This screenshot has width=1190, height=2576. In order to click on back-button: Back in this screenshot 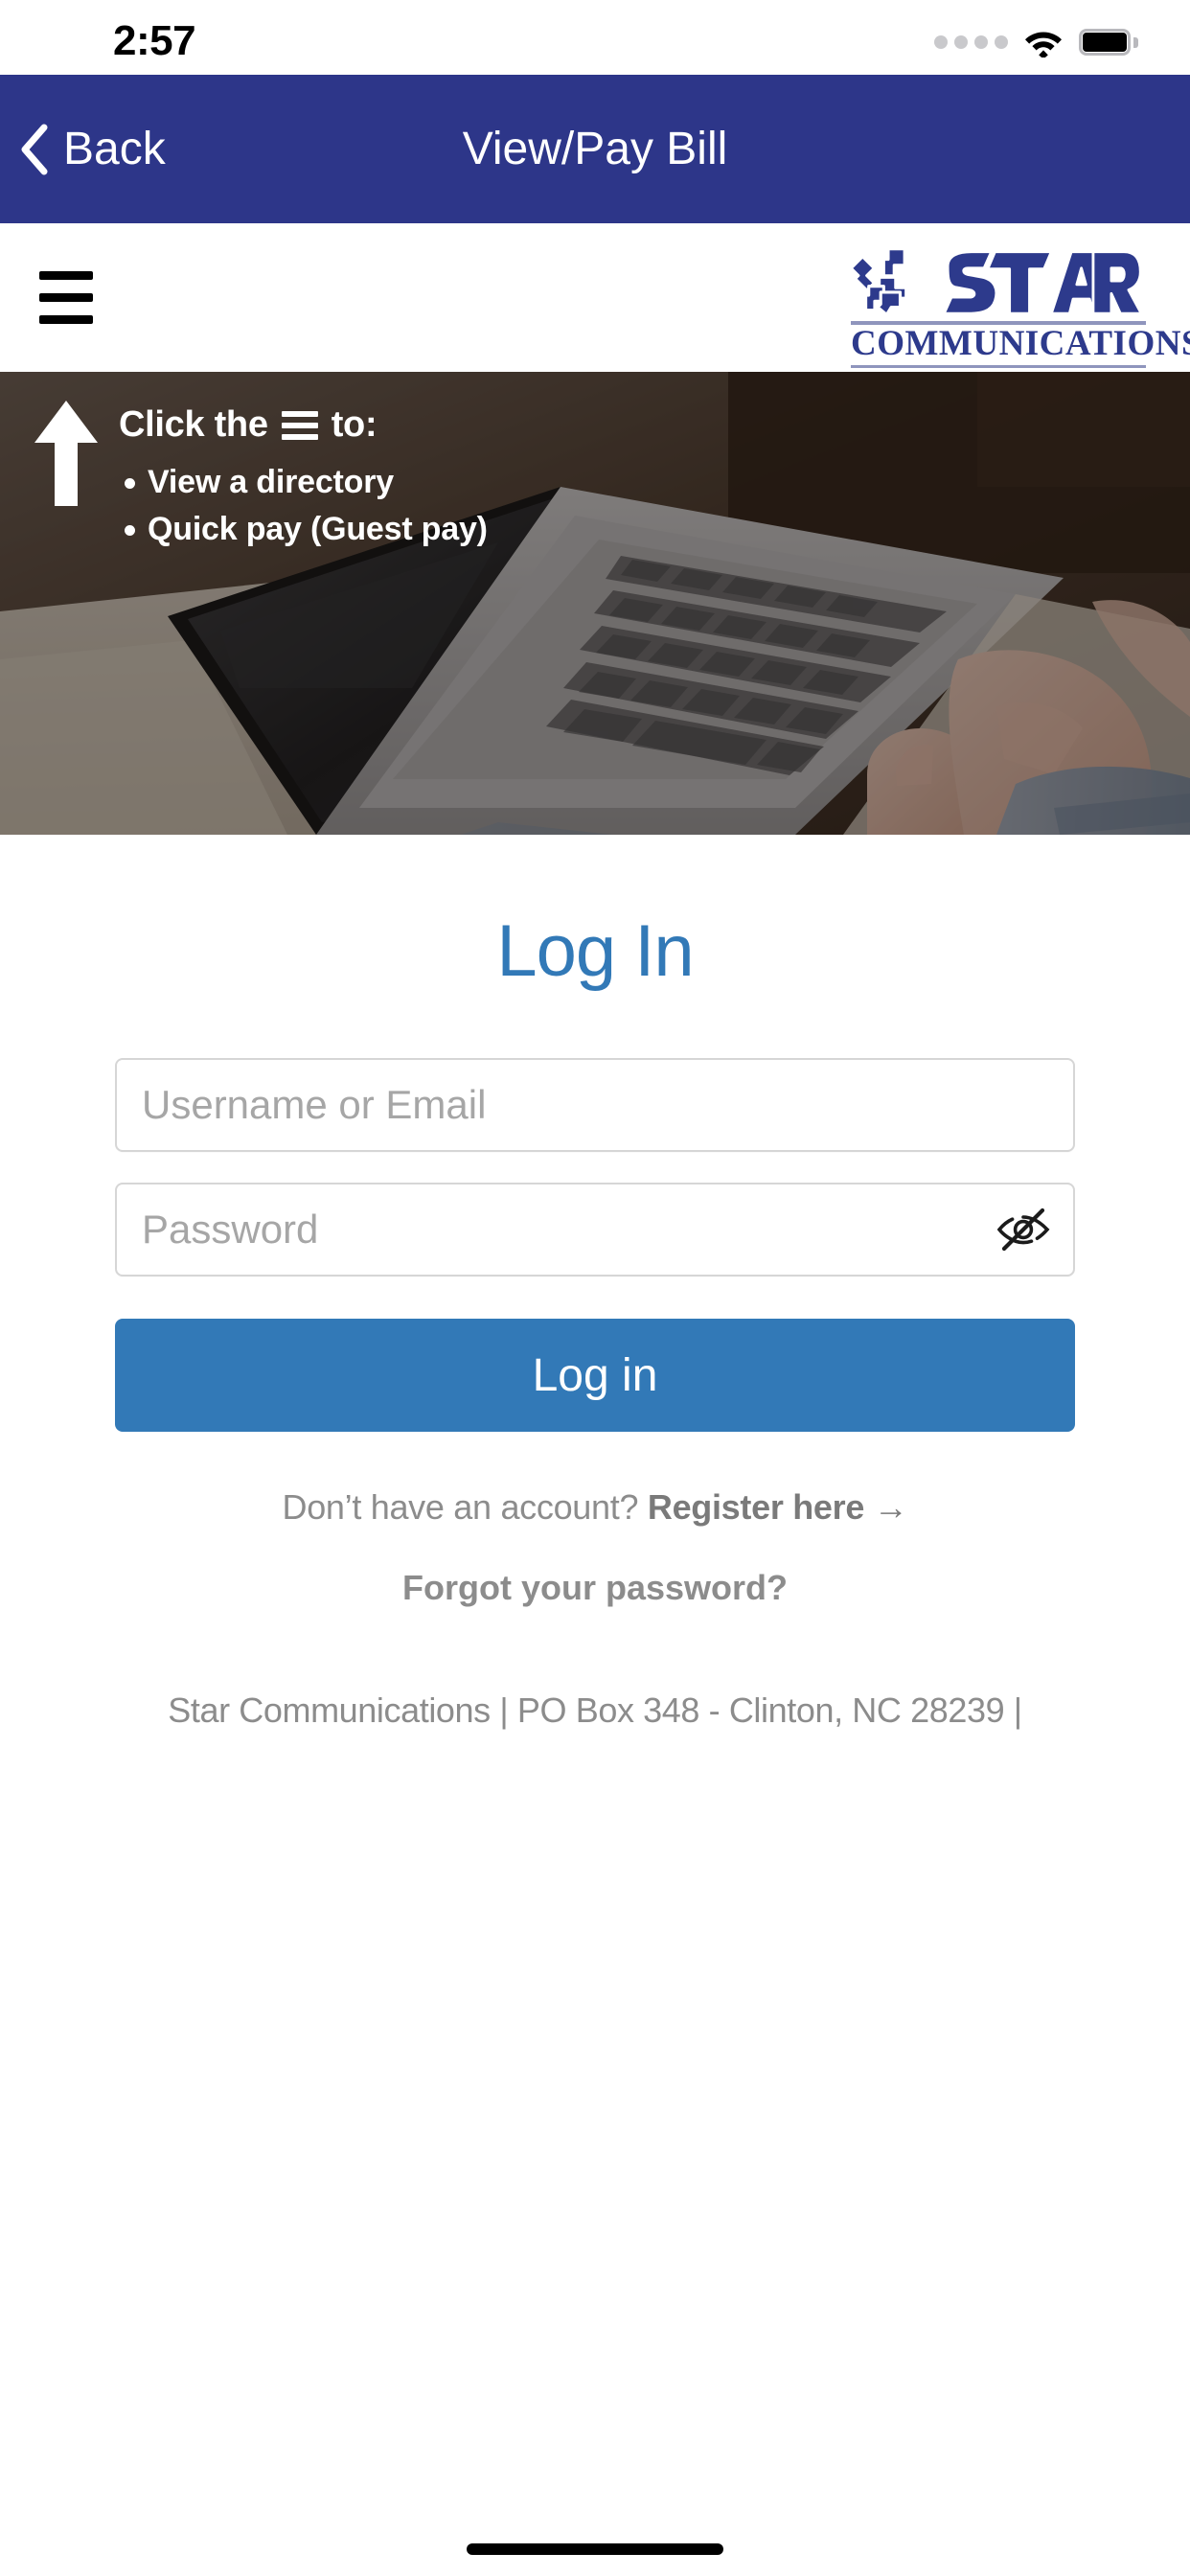, I will do `click(91, 149)`.